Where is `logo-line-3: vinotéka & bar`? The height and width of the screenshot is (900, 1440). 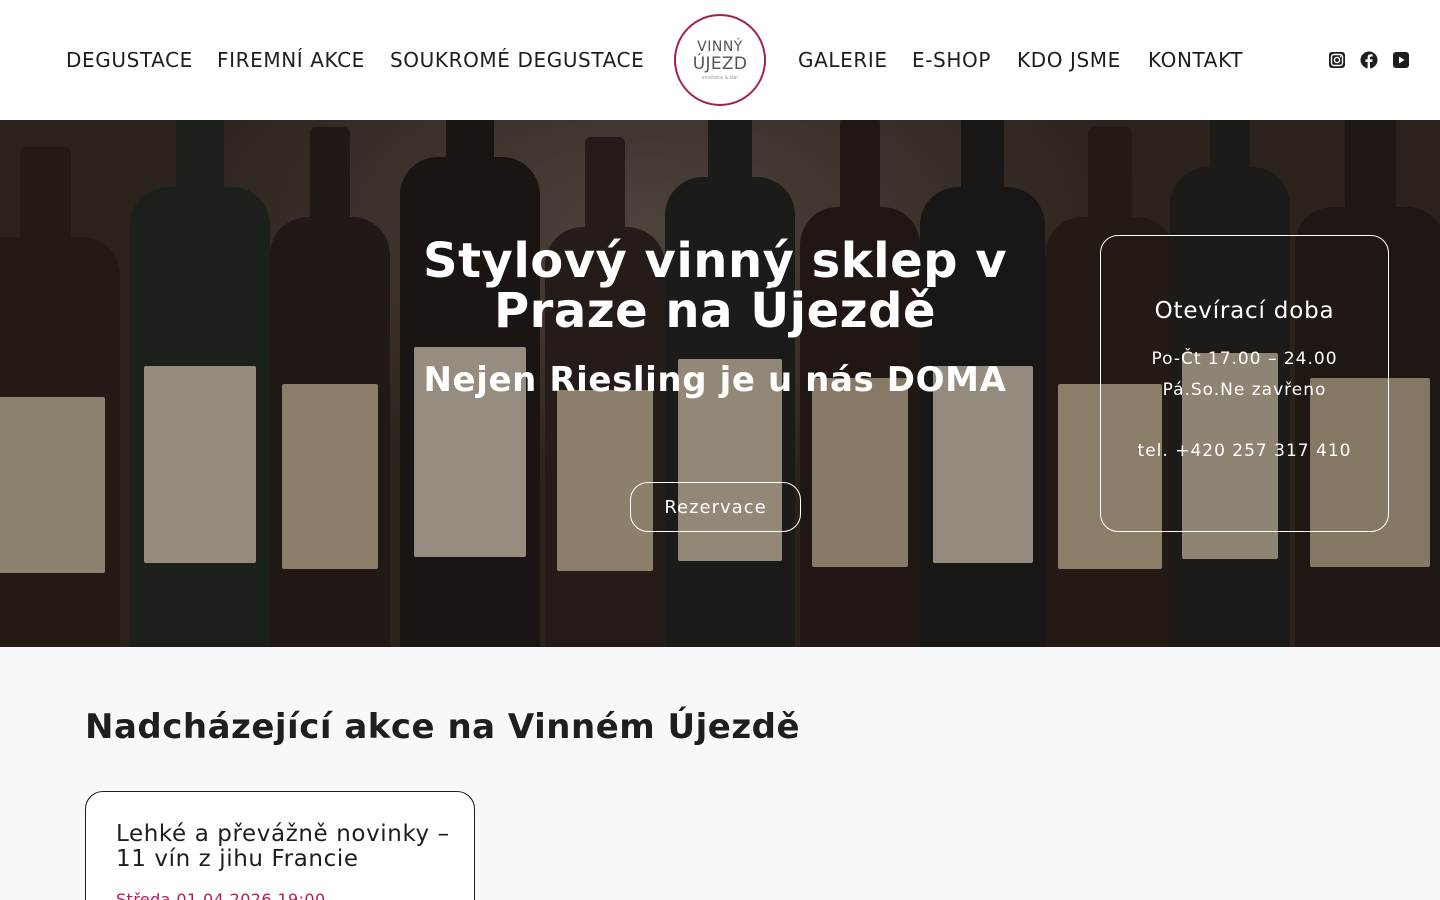 logo-line-3: vinotéka & bar is located at coordinates (720, 77).